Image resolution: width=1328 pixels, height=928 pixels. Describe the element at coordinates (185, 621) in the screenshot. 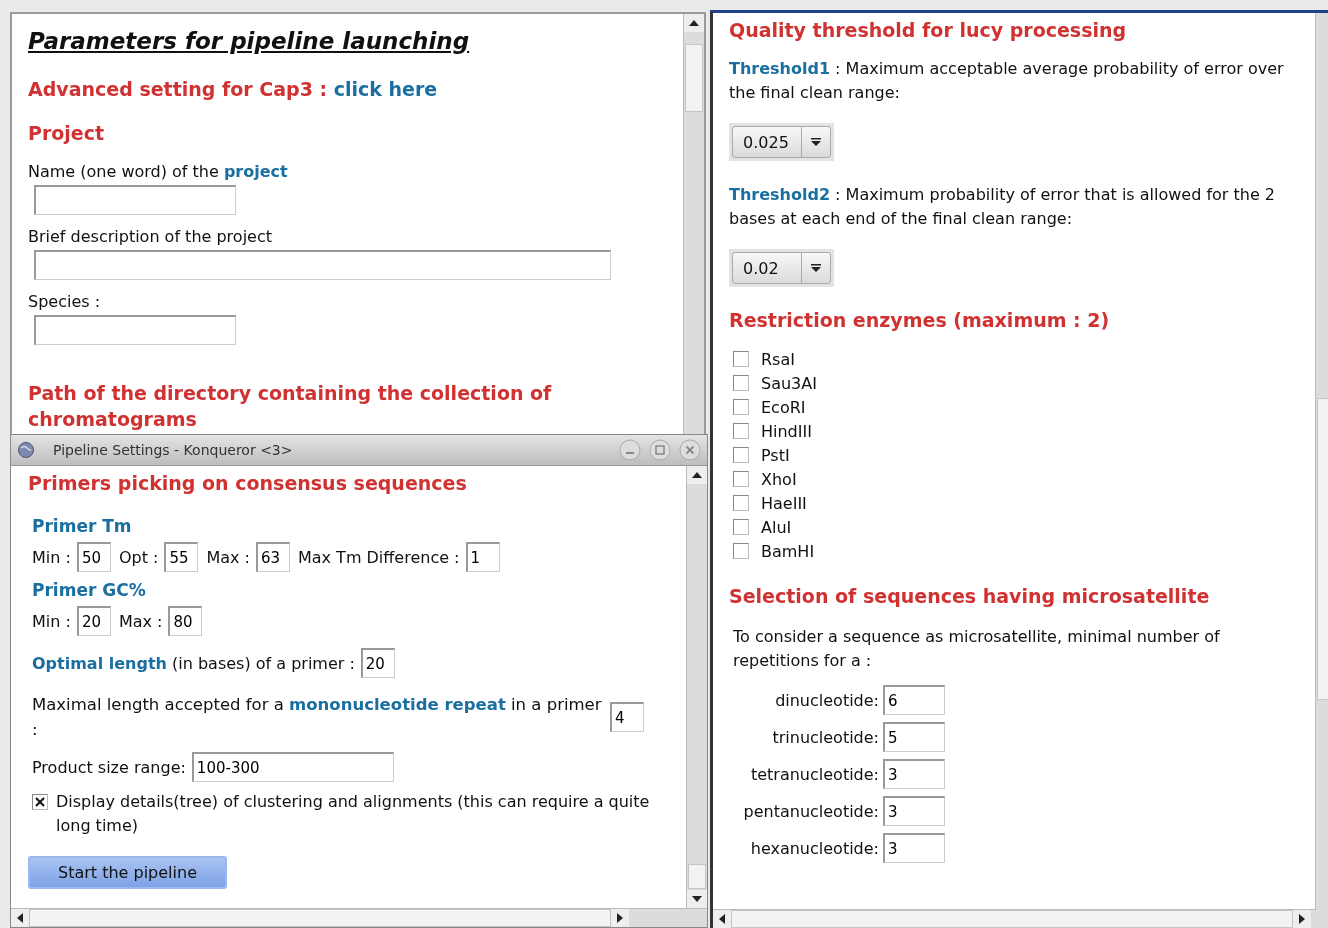

I see `number-field: 80` at that location.